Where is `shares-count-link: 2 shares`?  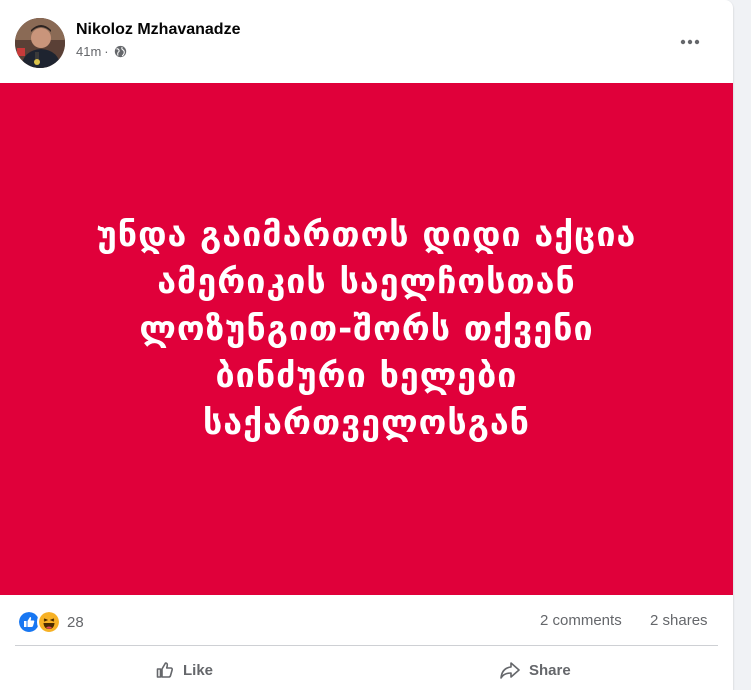
shares-count-link: 2 shares is located at coordinates (679, 620).